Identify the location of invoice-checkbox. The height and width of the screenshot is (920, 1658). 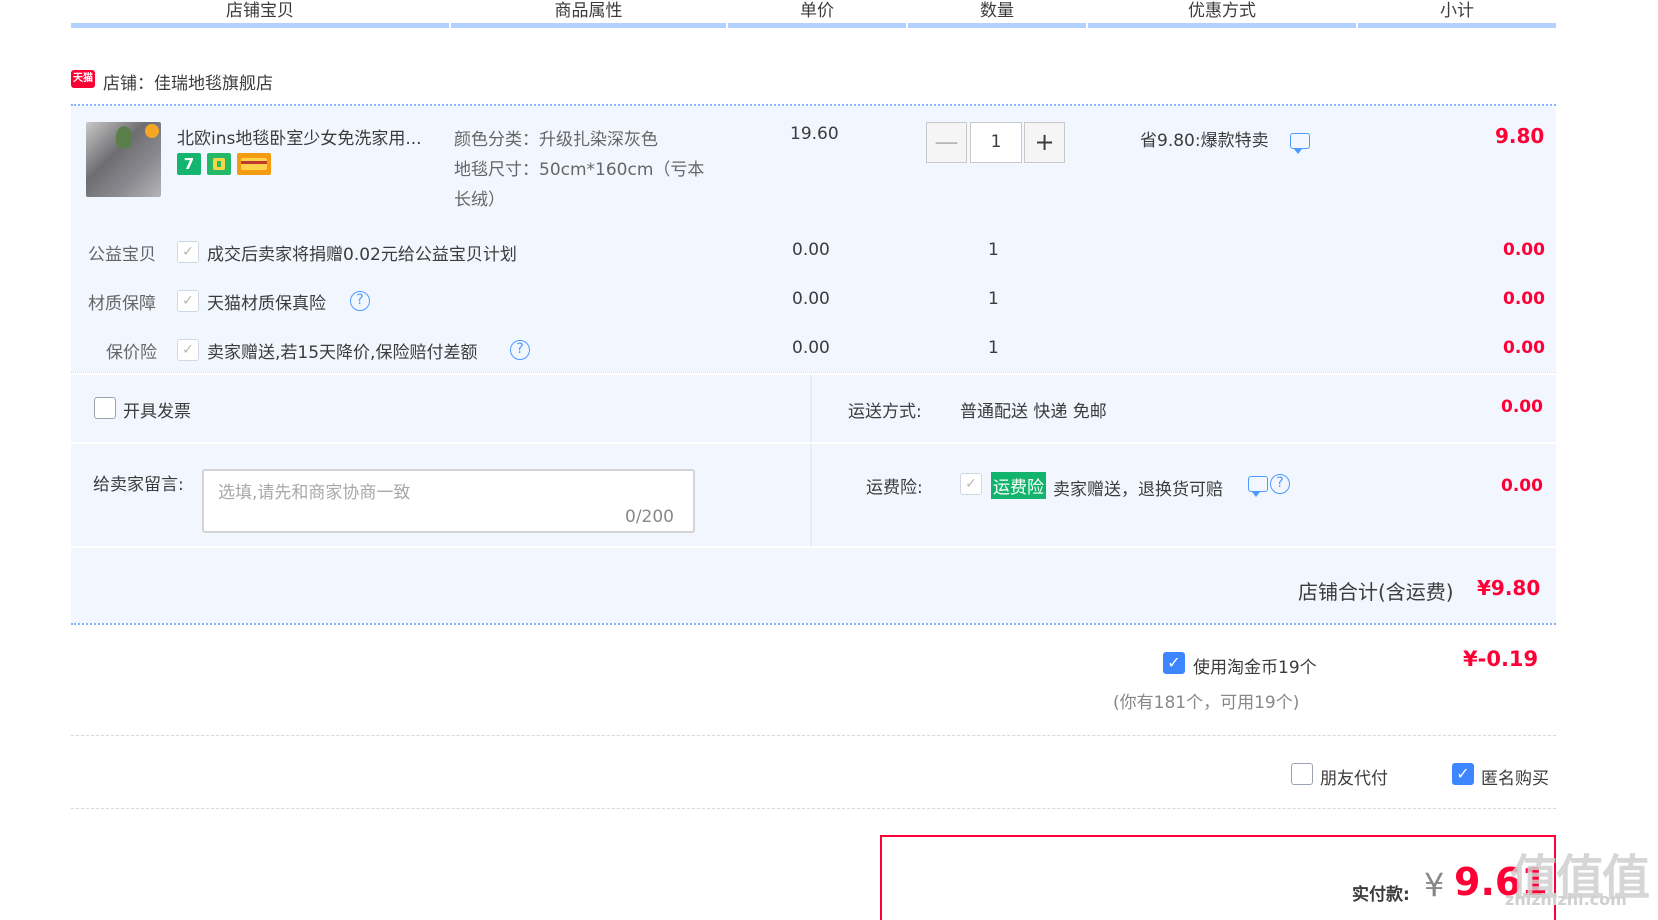
(105, 408).